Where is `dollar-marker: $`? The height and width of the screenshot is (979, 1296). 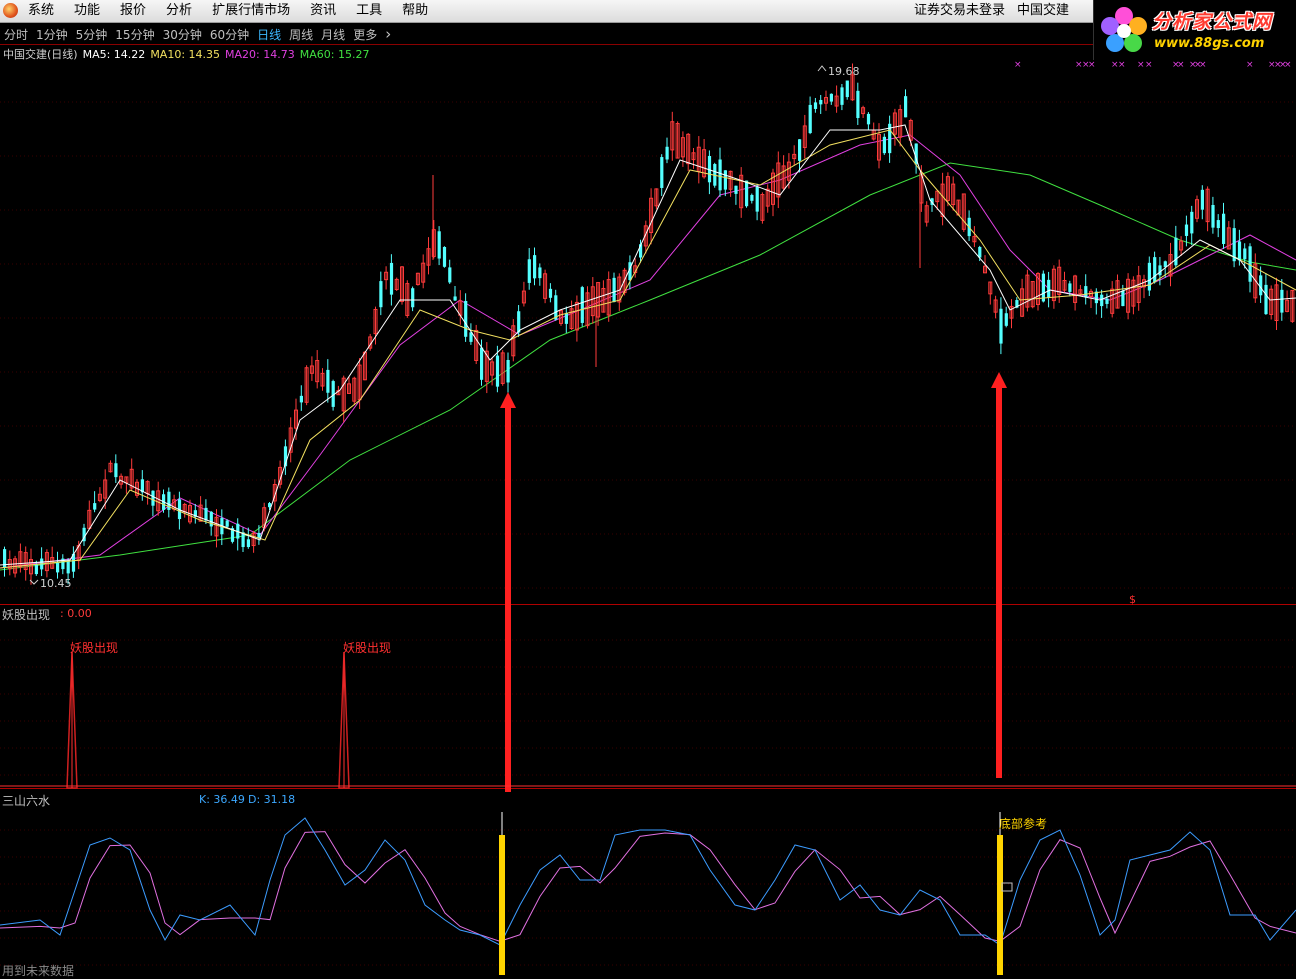
dollar-marker: $ is located at coordinates (1132, 599).